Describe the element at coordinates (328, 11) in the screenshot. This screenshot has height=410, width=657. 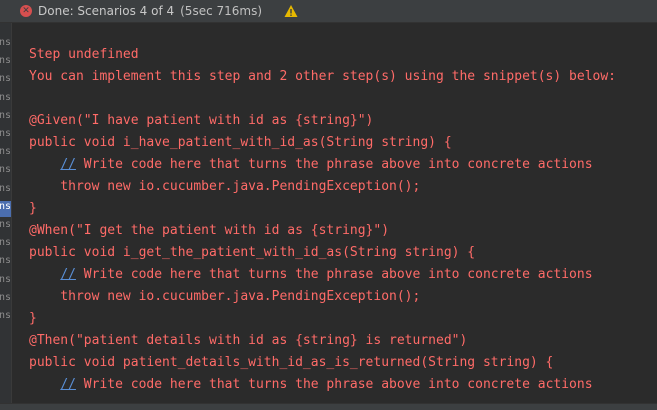
I see `run-status-bar: ✕ Done: Scenarios 4 of 4 (5sec 716ms)` at that location.